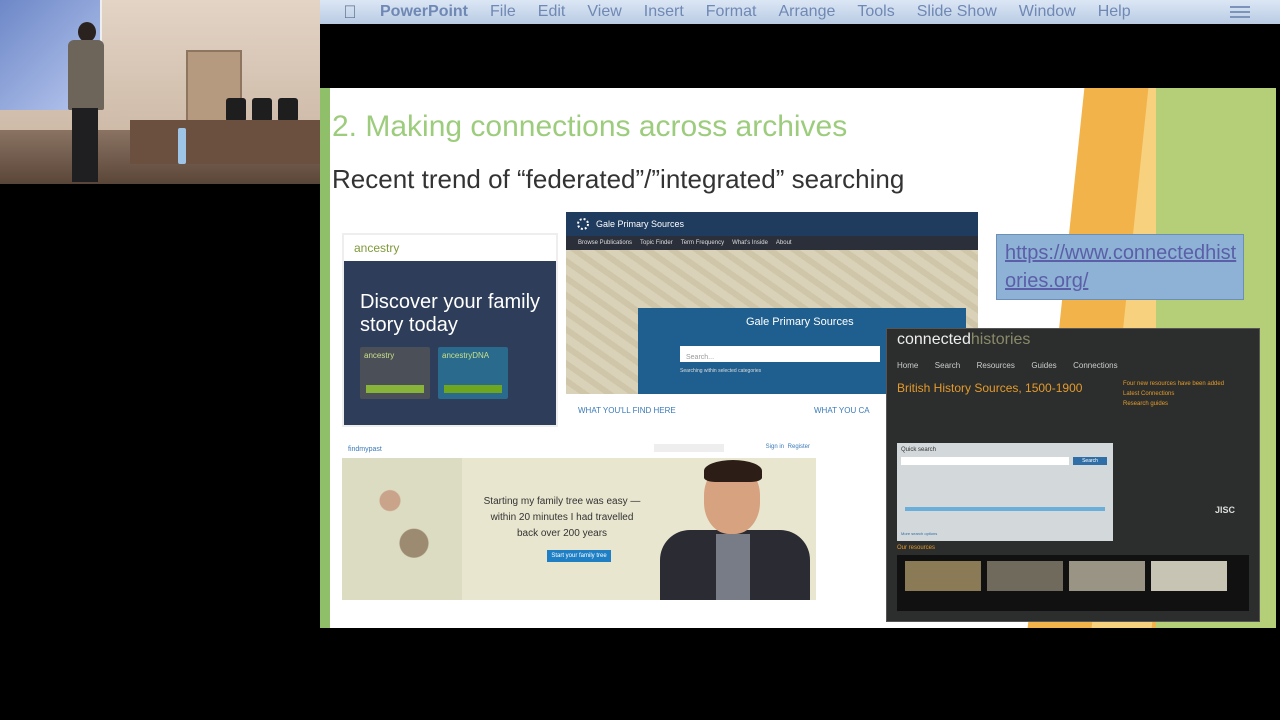 The width and height of the screenshot is (1280, 720). I want to click on connected-histories-logo: connectedhistories, so click(963, 340).